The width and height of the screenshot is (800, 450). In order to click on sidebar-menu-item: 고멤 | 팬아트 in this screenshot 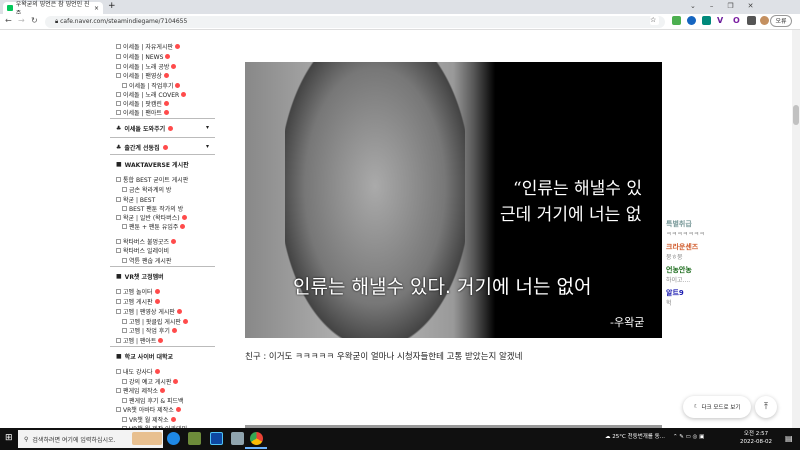, I will do `click(140, 340)`.